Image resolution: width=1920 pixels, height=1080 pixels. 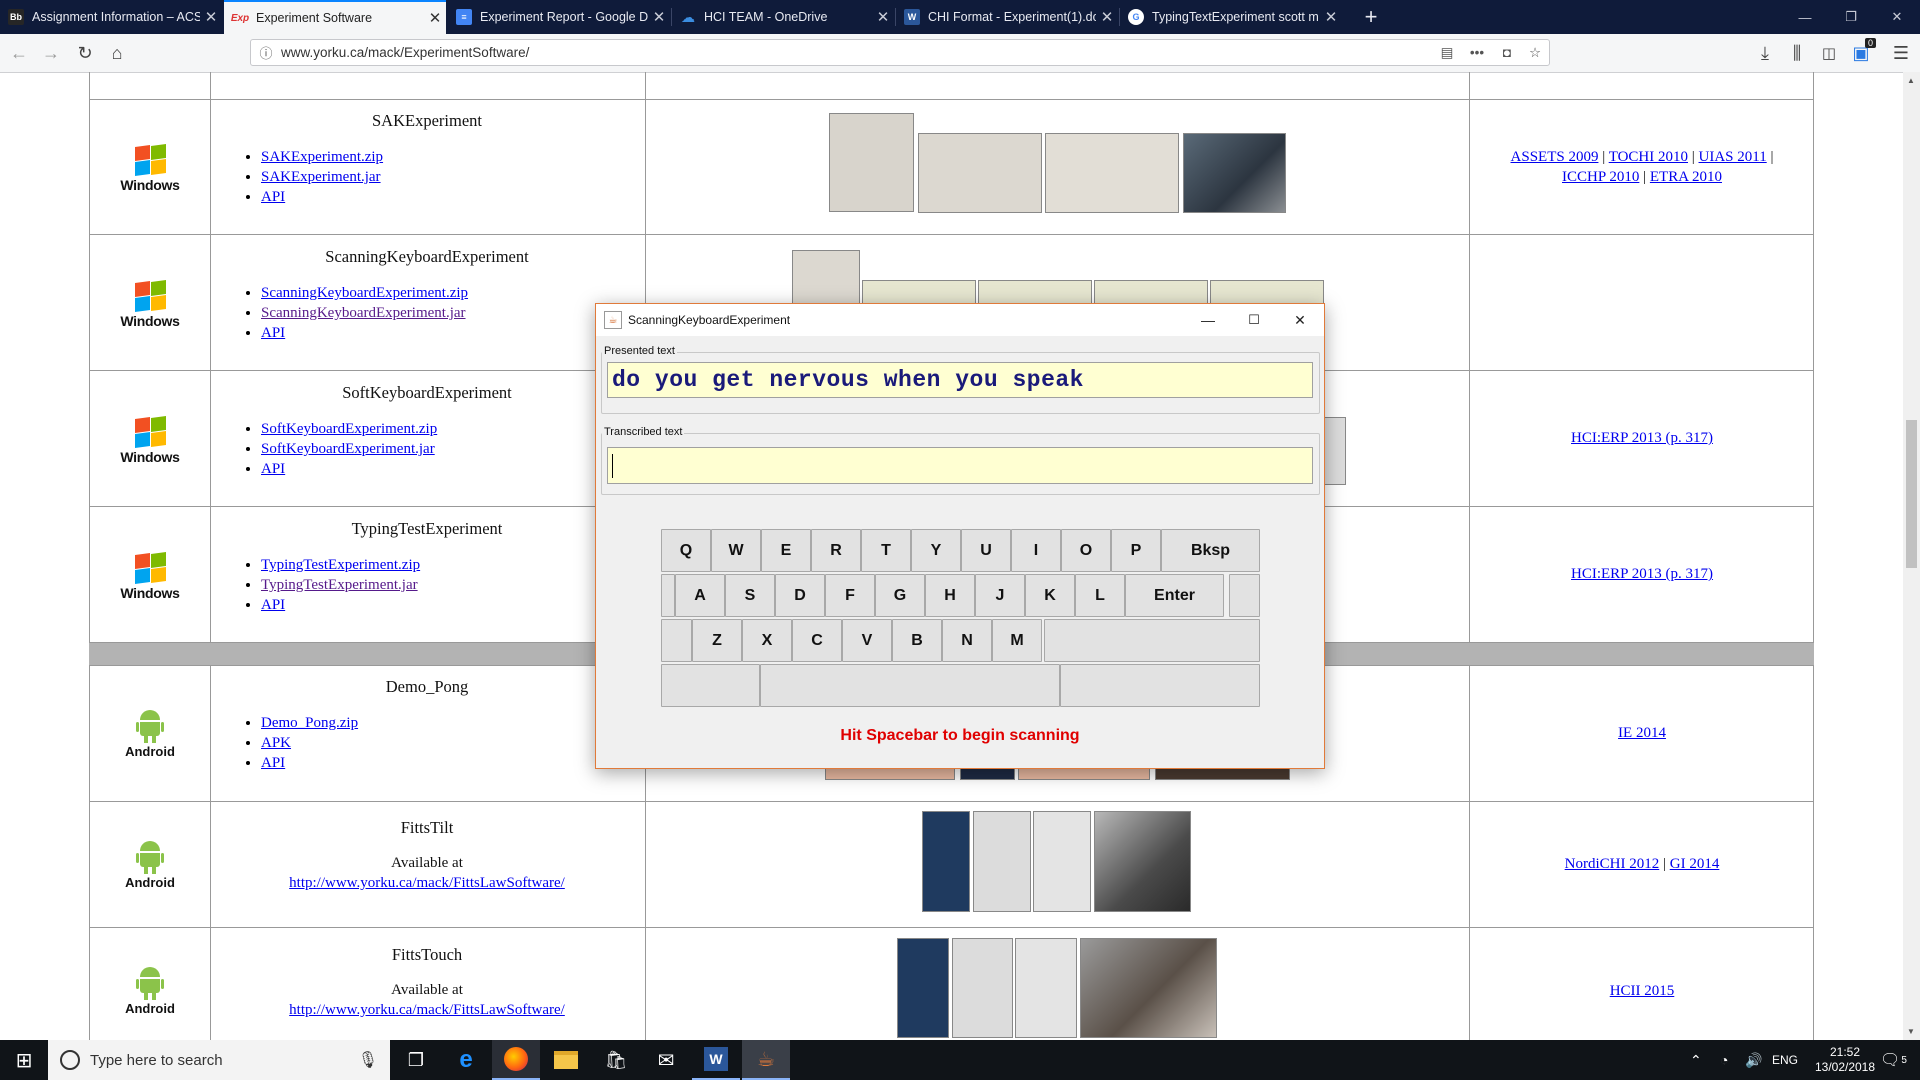 I want to click on word-taskbar-icon: W, so click(x=716, y=1060).